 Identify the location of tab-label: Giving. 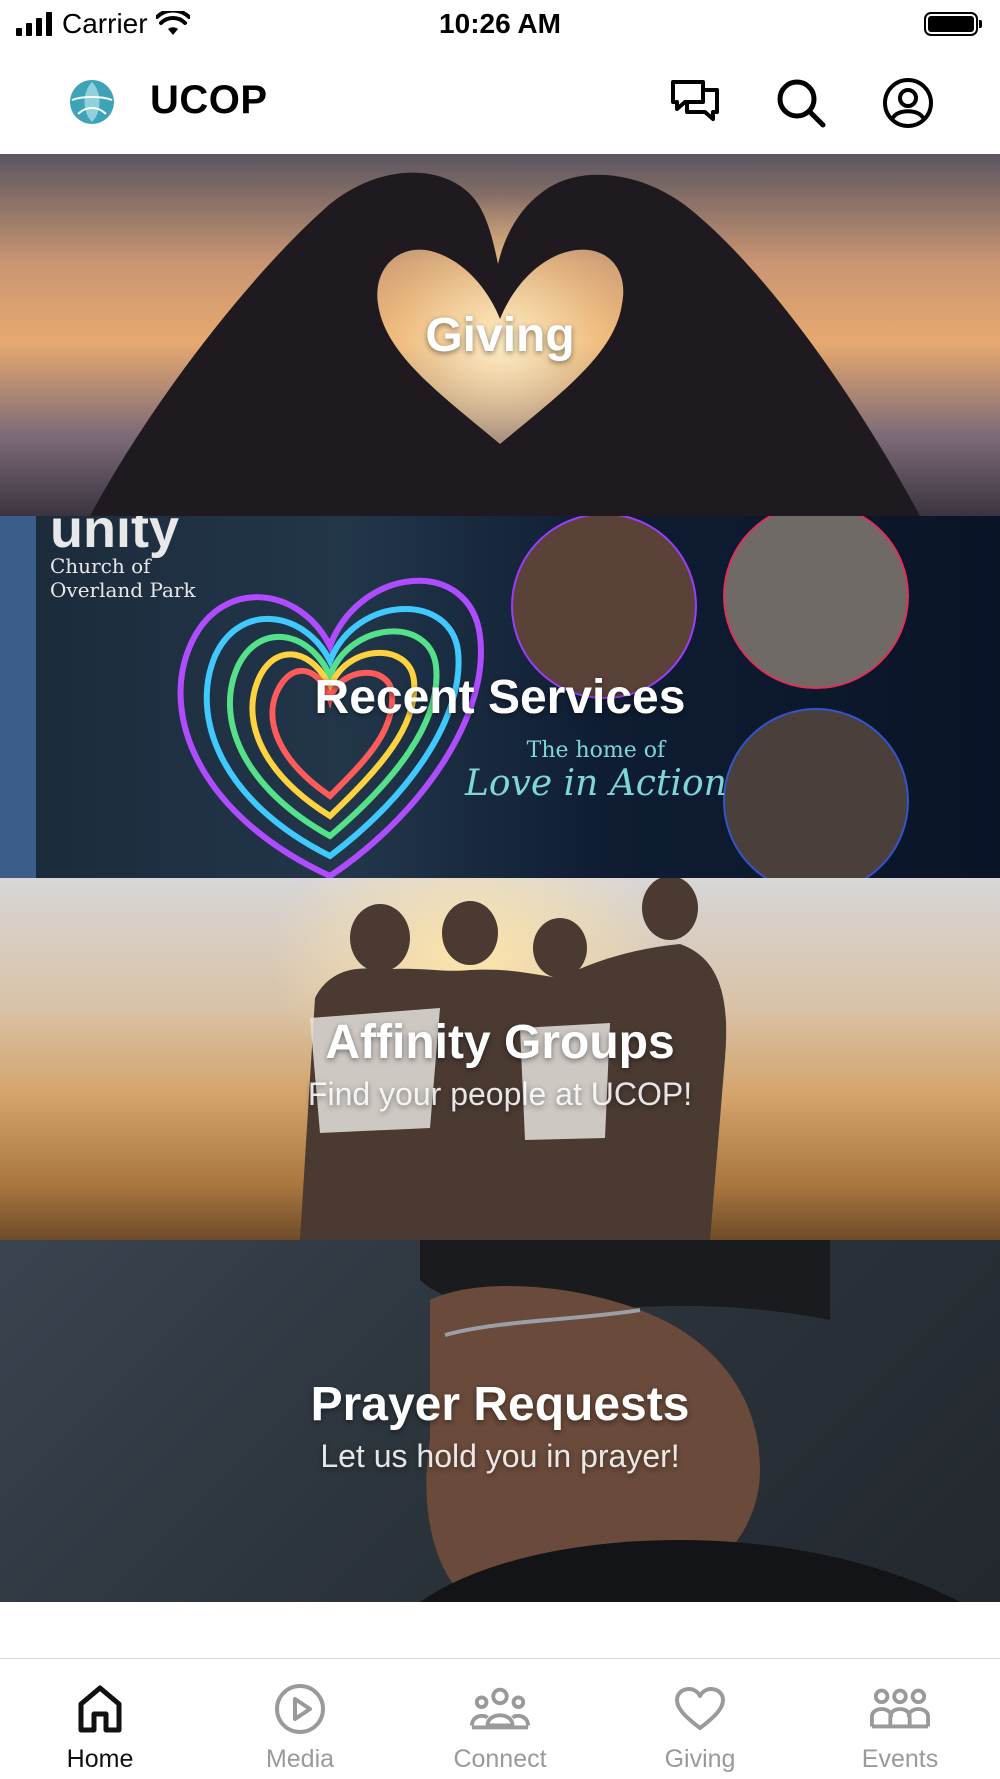
(700, 1759).